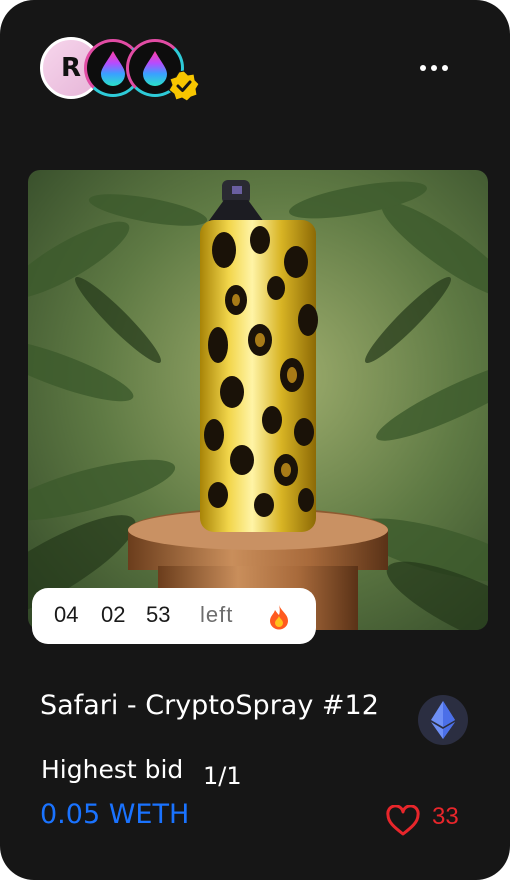 The width and height of the screenshot is (510, 880). What do you see at coordinates (279, 617) in the screenshot?
I see `fire-icon` at bounding box center [279, 617].